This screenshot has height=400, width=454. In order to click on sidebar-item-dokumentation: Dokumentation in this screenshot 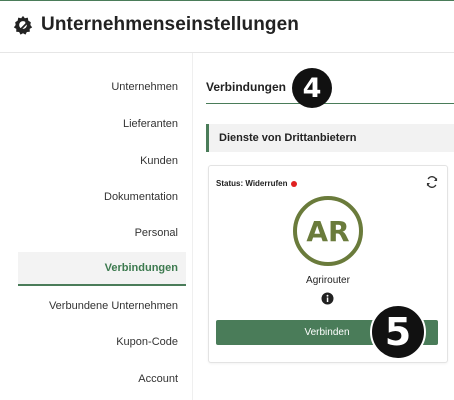, I will do `click(102, 197)`.